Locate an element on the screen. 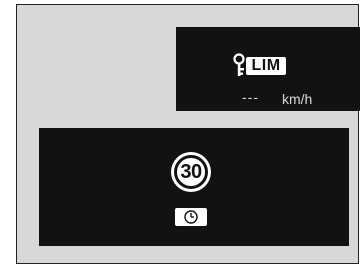  speed-limit-sign: 30 is located at coordinates (191, 172).